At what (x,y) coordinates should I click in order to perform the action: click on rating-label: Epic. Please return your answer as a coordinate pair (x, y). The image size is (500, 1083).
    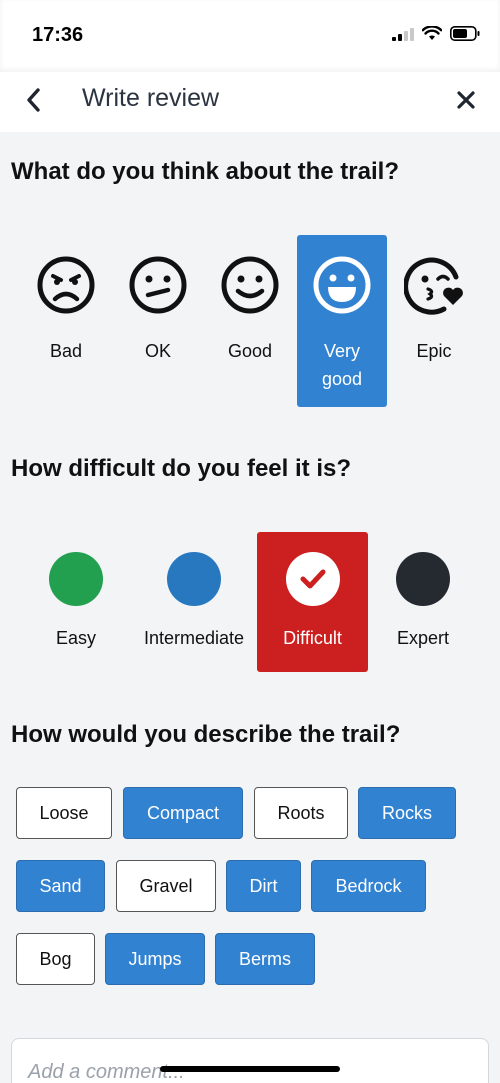
    Looking at the image, I should click on (434, 351).